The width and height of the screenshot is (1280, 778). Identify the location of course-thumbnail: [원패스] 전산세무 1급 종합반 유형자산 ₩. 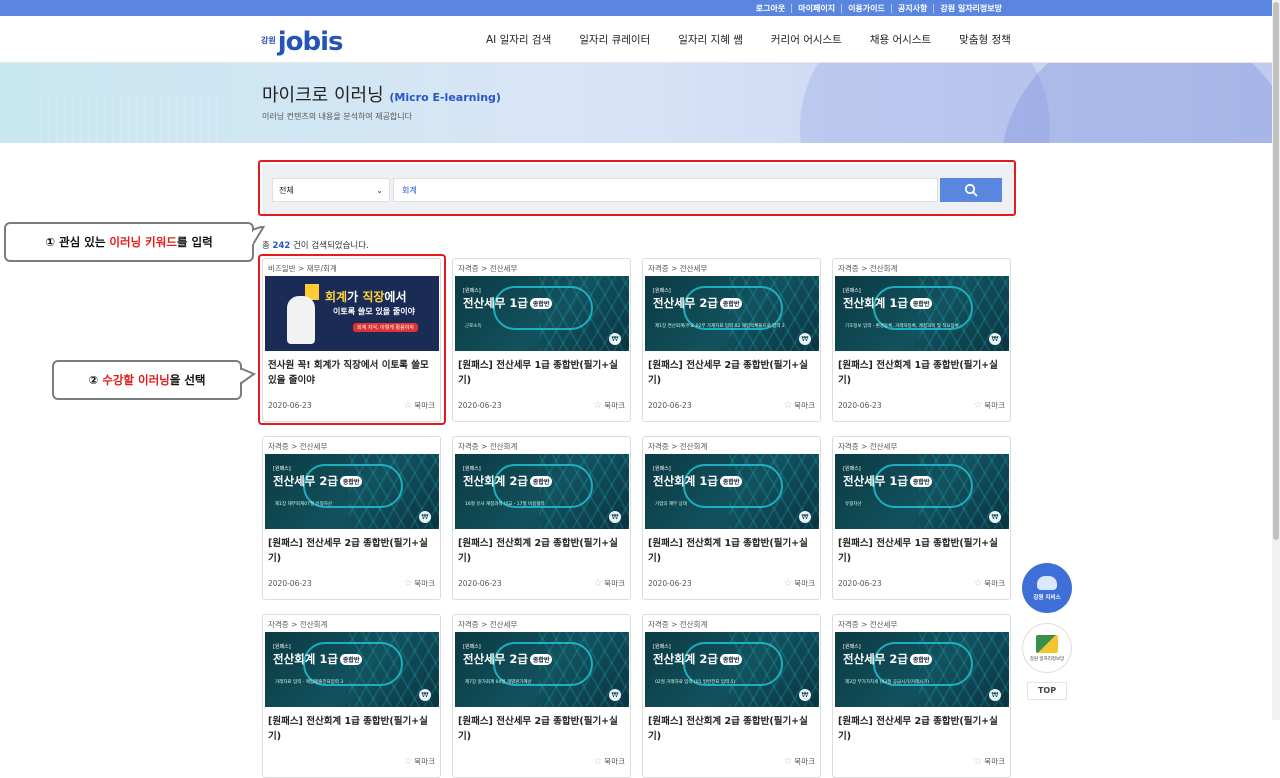
(922, 491).